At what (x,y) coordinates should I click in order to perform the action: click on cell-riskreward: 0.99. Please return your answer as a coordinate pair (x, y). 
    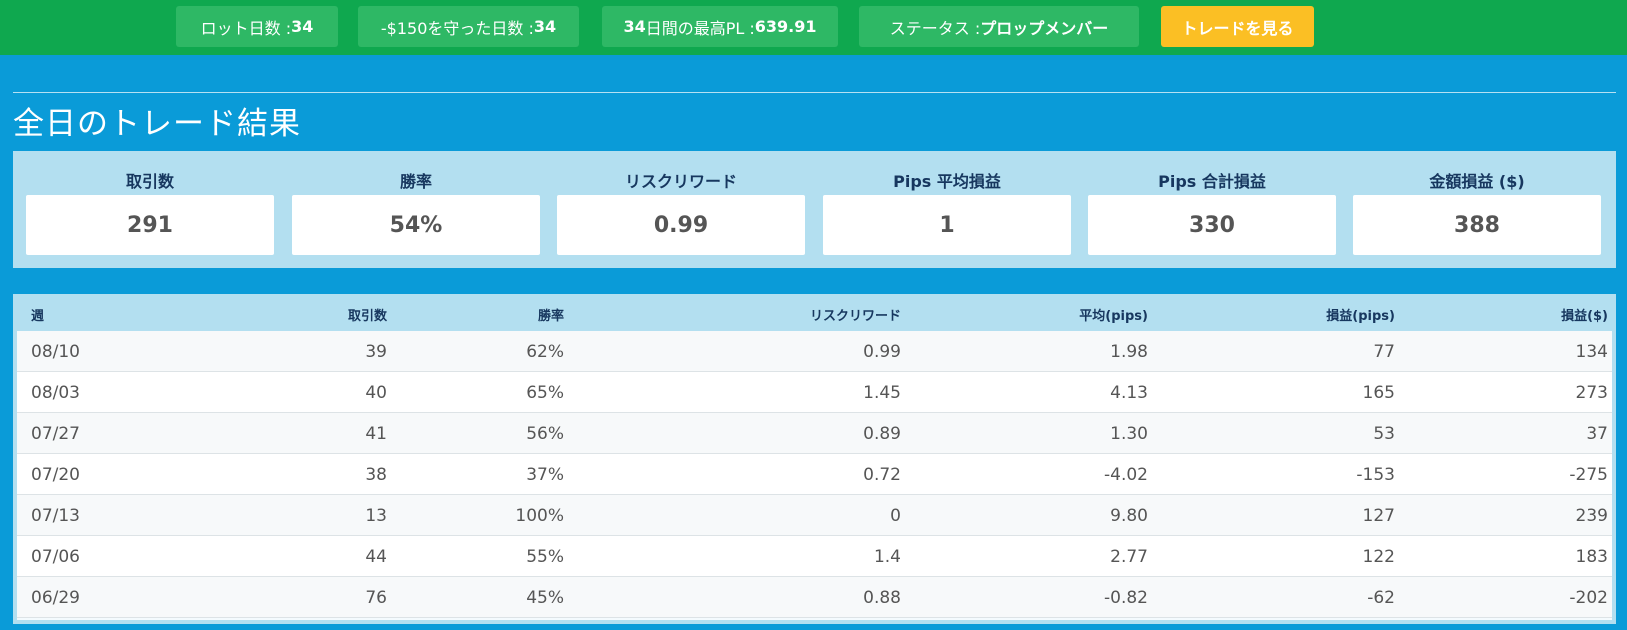
    Looking at the image, I should click on (882, 352).